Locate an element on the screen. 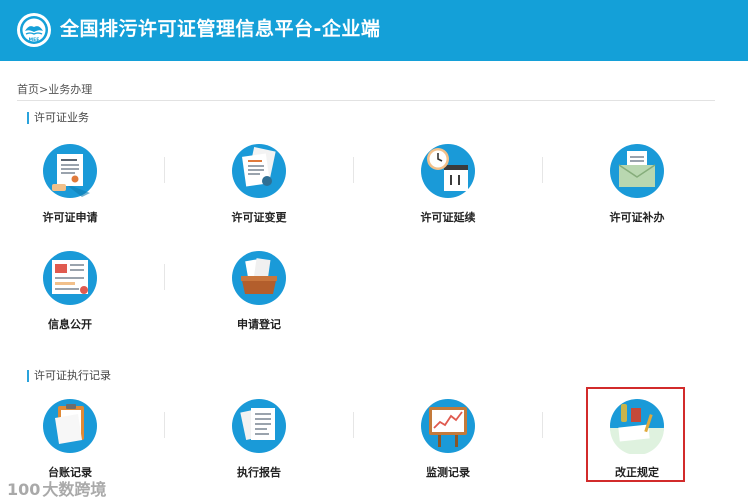  breadcrumb-divider is located at coordinates (366, 100).